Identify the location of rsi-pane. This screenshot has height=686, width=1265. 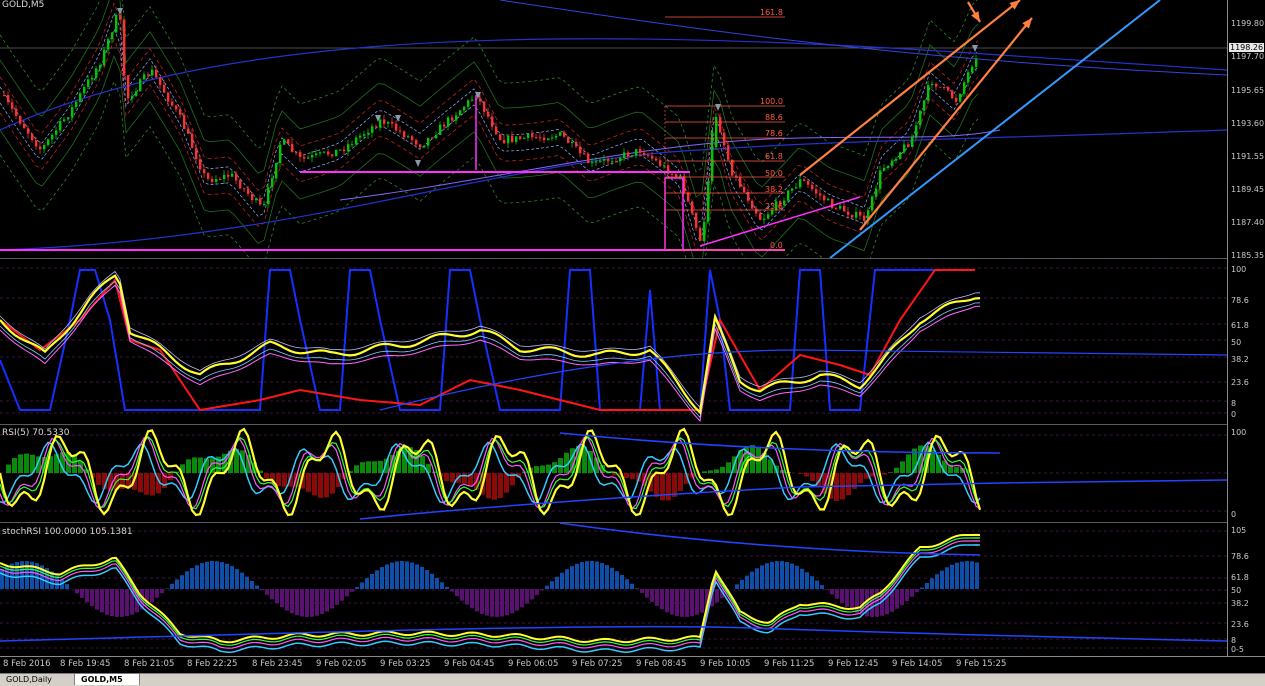
(613, 473).